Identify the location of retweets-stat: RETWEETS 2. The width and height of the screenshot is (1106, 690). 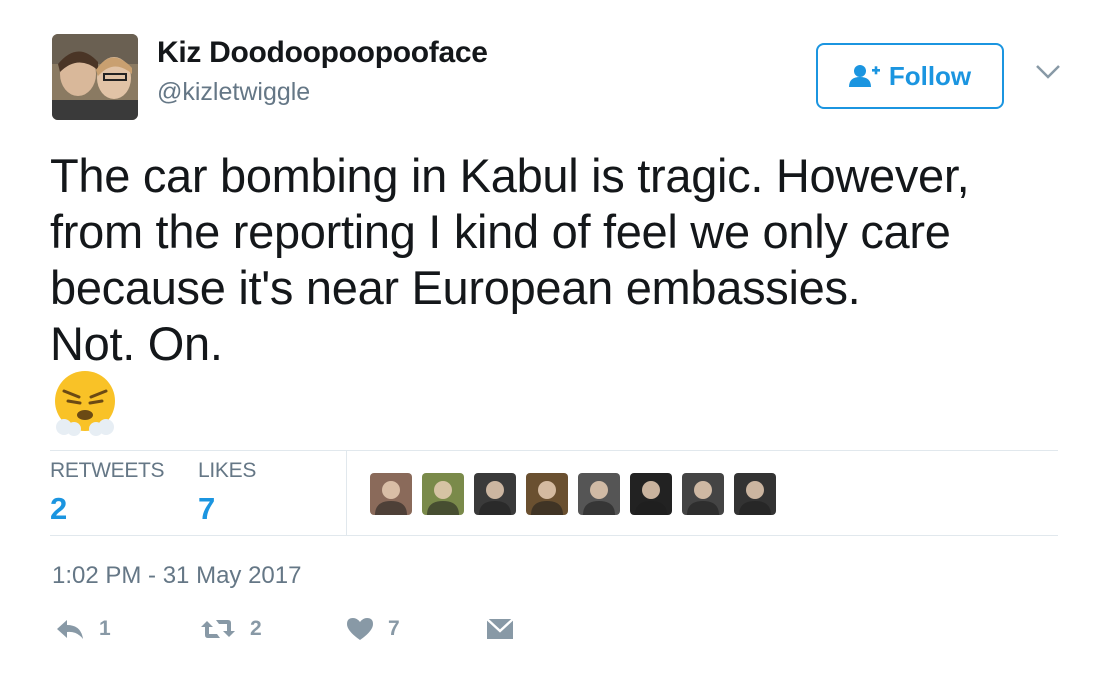
(107, 493).